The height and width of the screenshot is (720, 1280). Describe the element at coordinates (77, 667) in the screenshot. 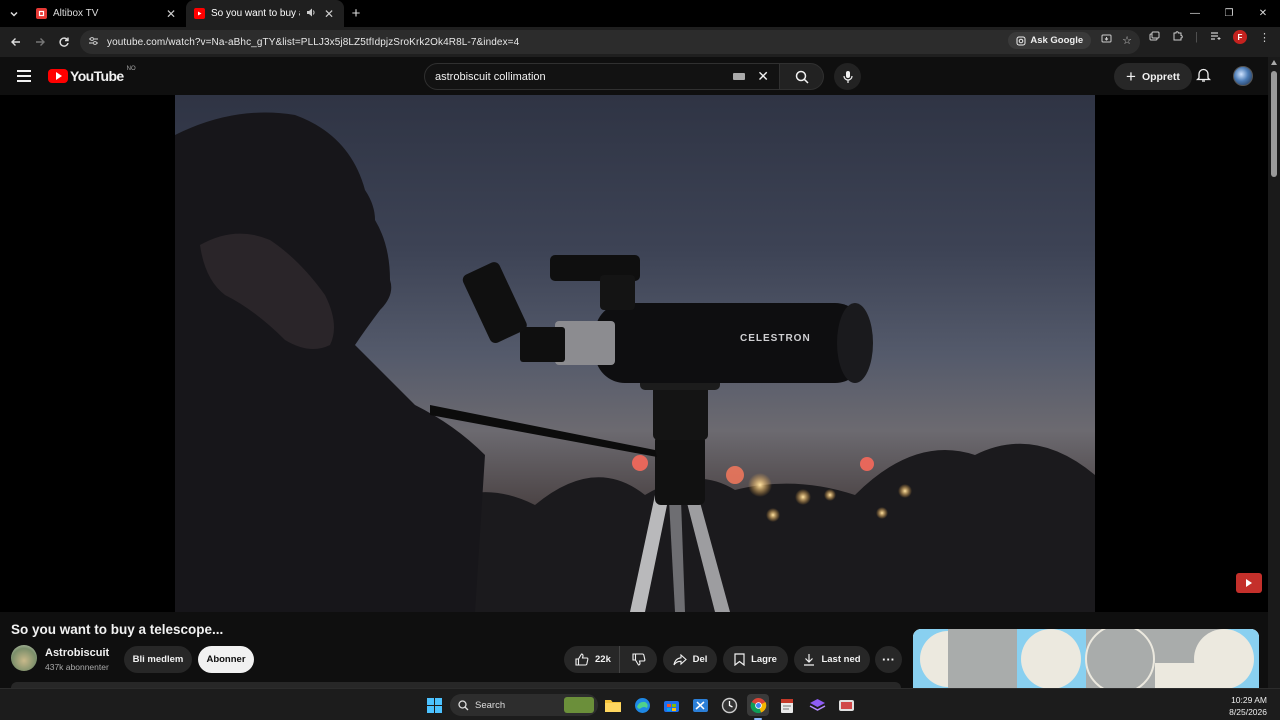

I see `subscriber-count: 437k abonnenter` at that location.